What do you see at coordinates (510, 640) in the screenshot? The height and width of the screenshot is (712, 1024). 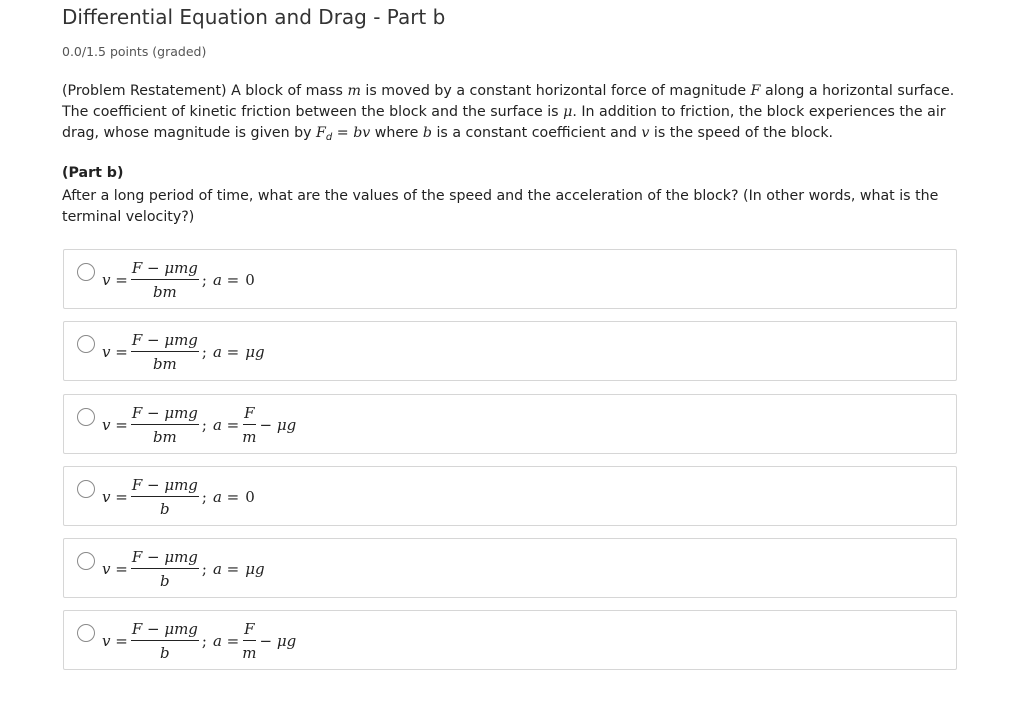 I see `answer-option-6: v = F − μmg b ; a = Fm − μg` at bounding box center [510, 640].